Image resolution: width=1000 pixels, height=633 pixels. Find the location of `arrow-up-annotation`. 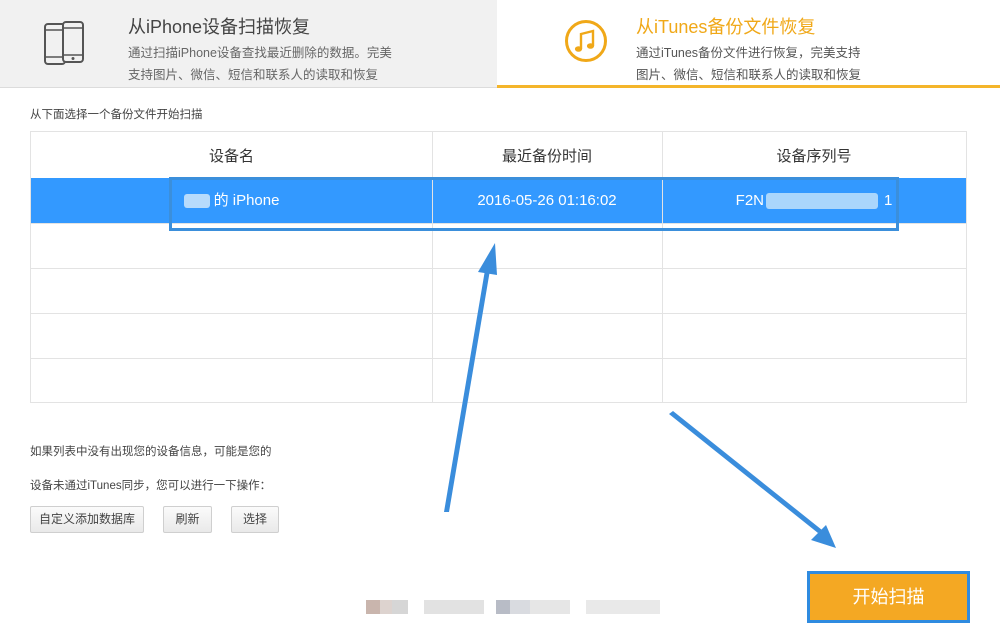

arrow-up-annotation is located at coordinates (470, 377).